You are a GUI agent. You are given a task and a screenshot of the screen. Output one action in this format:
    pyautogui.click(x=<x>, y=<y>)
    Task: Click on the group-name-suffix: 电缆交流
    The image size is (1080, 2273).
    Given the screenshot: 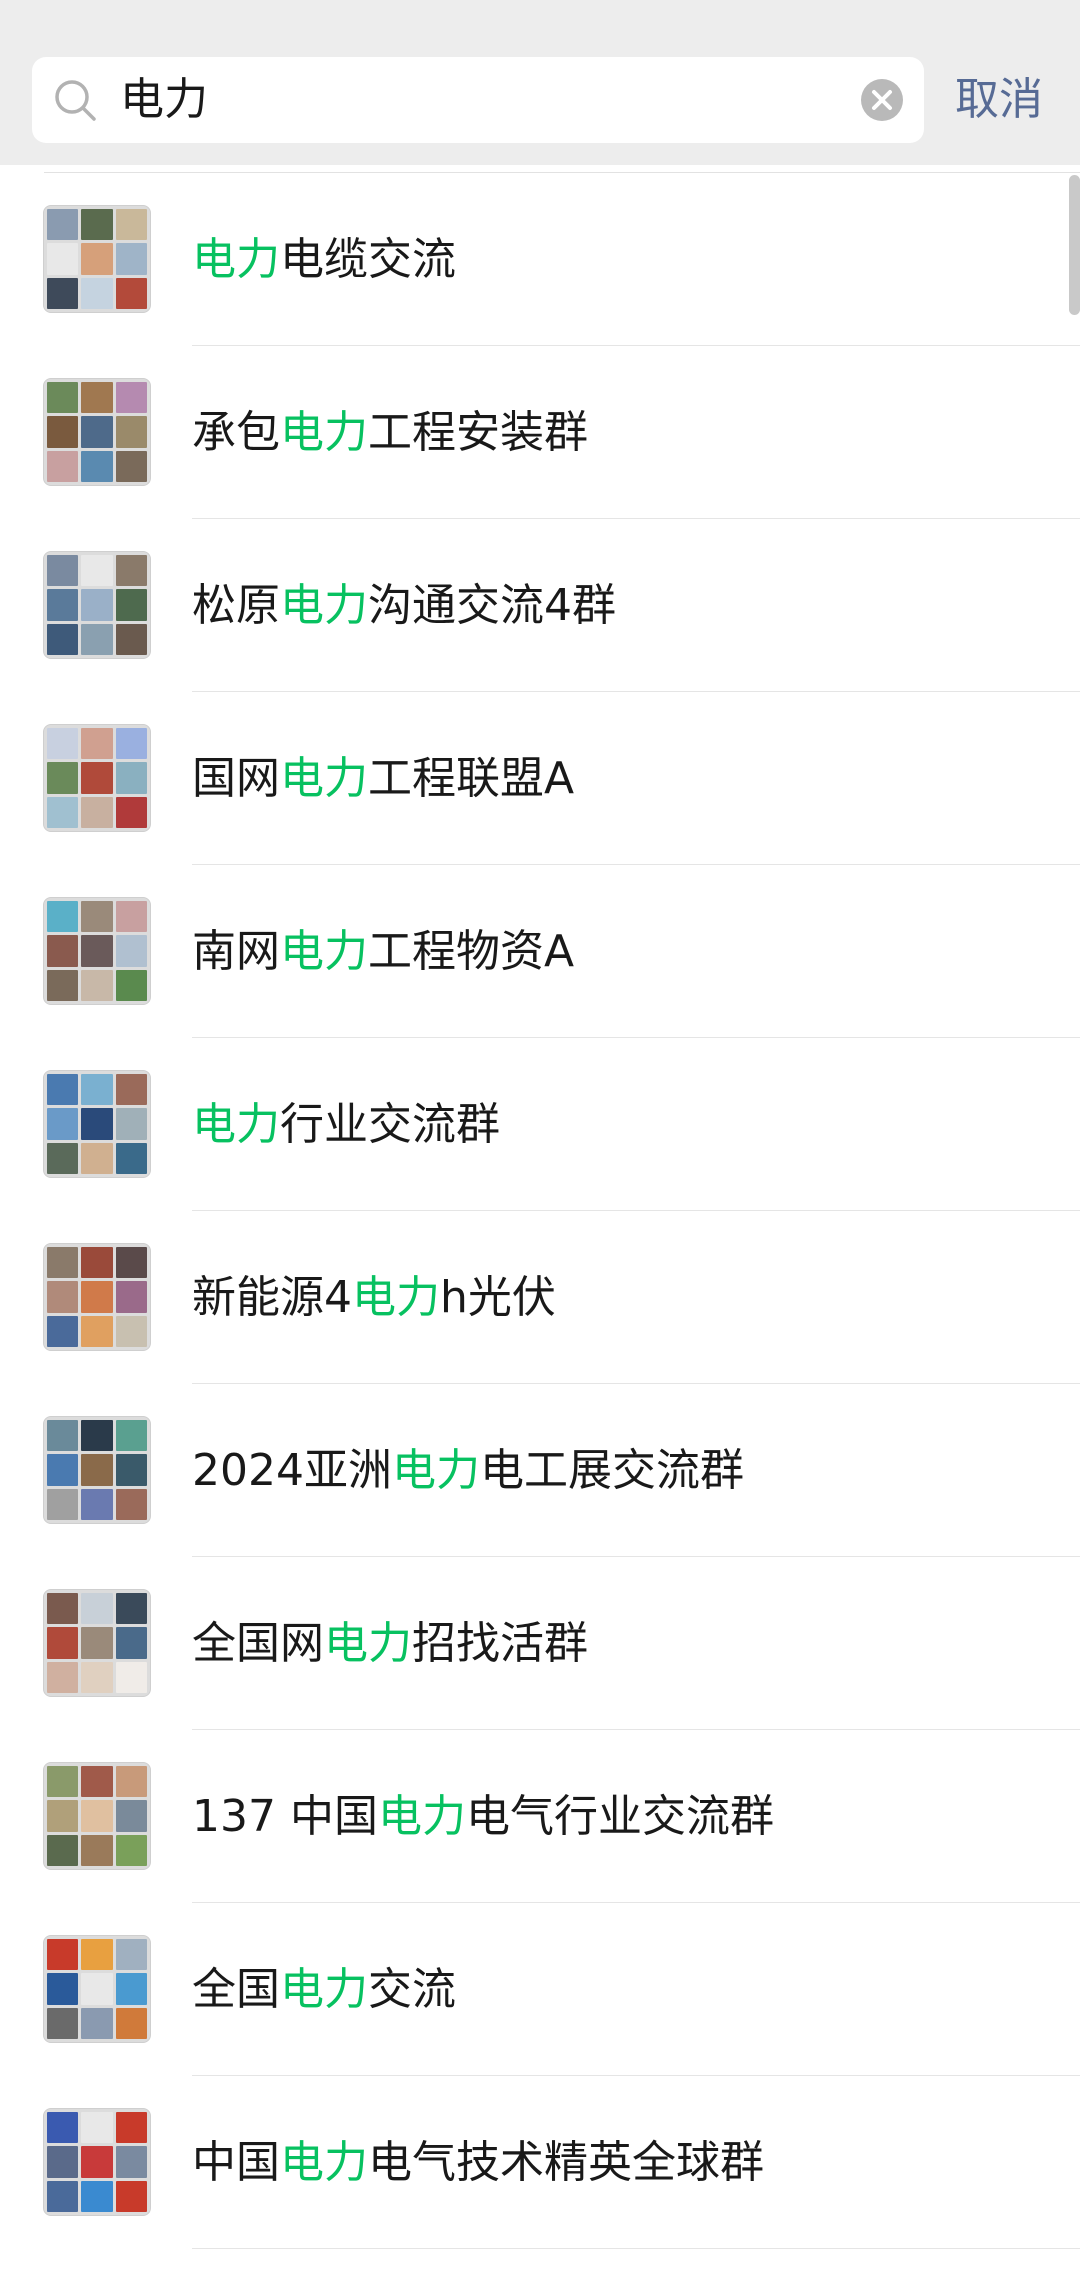 What is the action you would take?
    pyautogui.click(x=368, y=259)
    